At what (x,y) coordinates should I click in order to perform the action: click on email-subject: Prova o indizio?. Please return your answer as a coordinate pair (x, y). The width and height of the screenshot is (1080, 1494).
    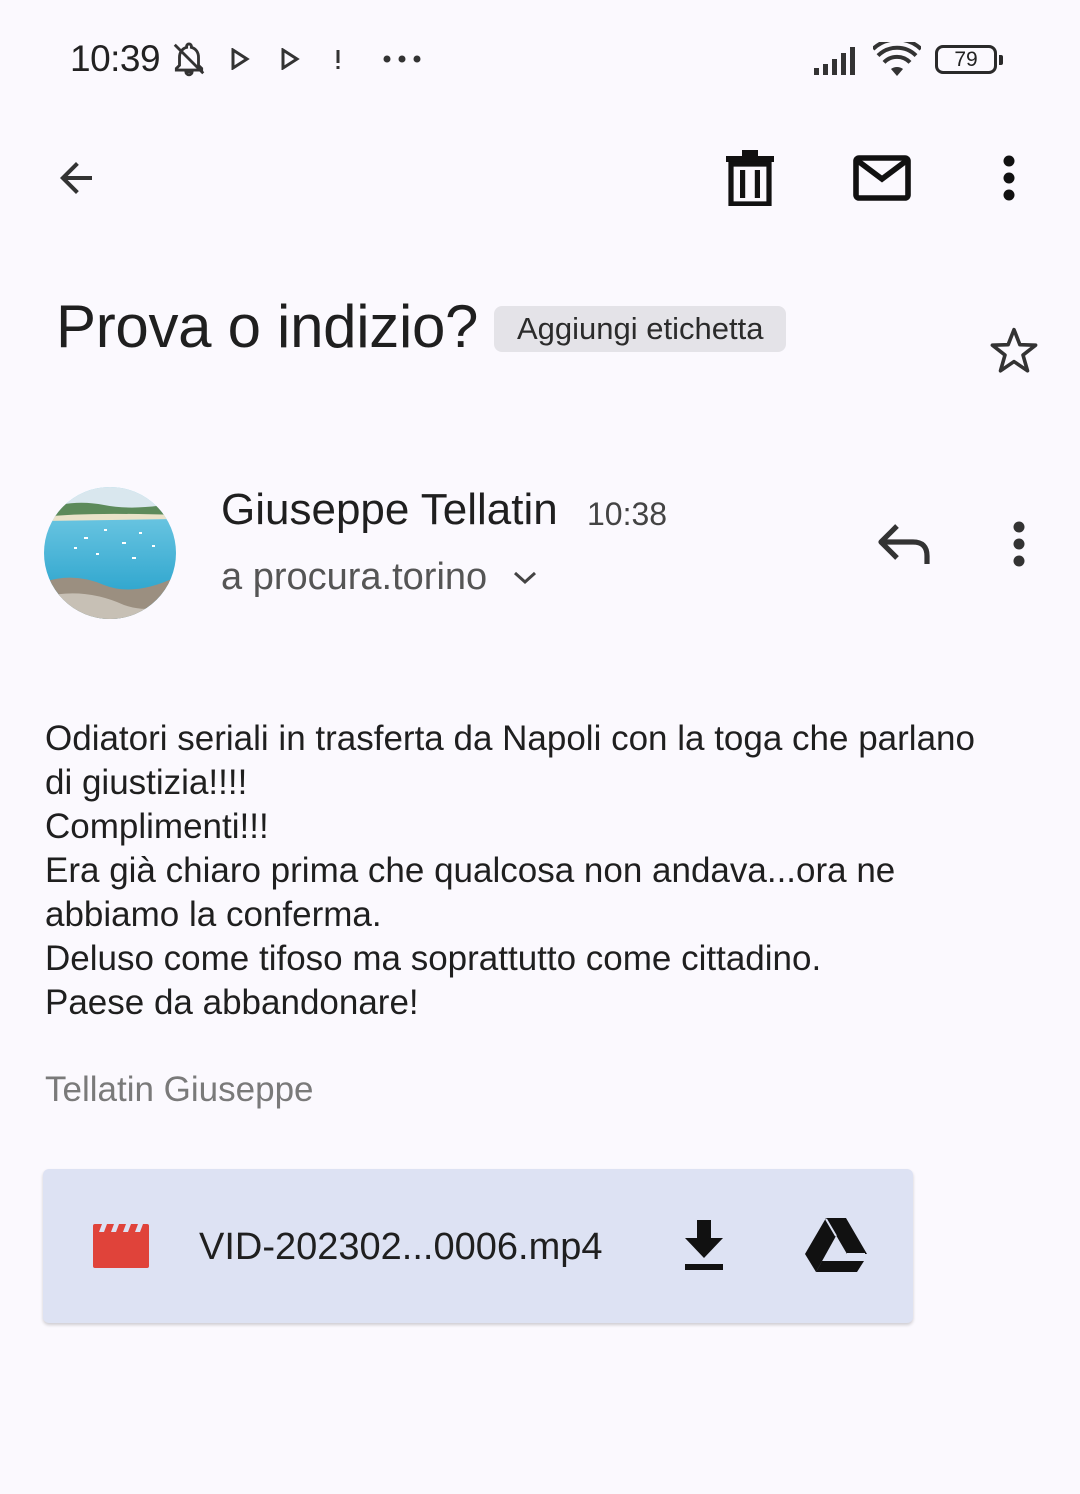
    Looking at the image, I should click on (267, 326).